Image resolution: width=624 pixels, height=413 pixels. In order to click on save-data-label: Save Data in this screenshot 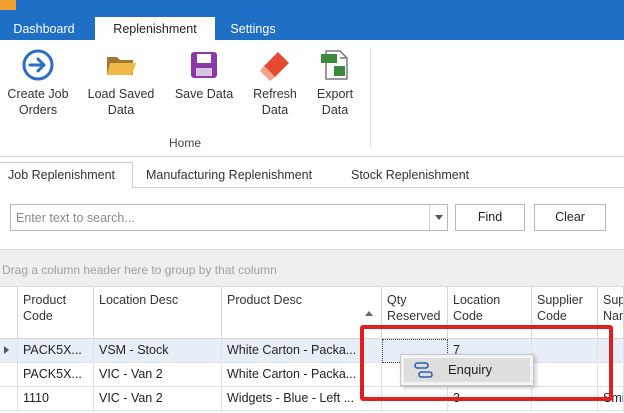, I will do `click(204, 94)`.